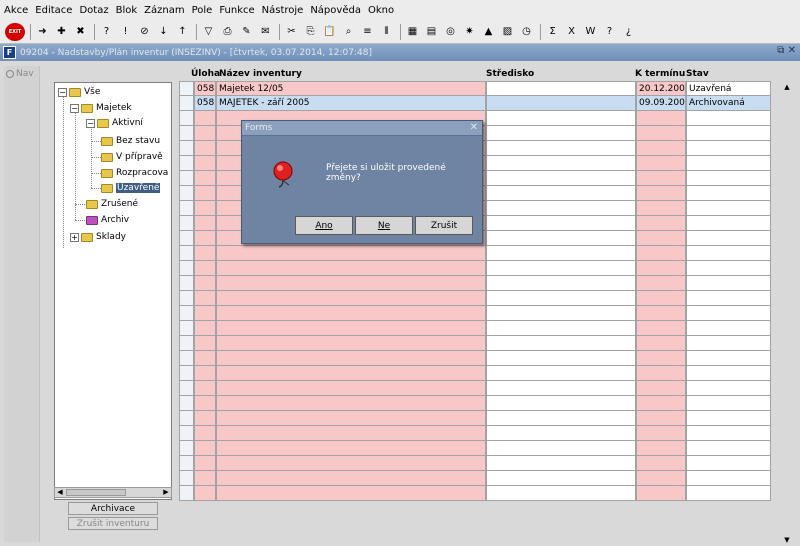 This screenshot has width=800, height=546. I want to click on scroll-thumb, so click(96, 492).